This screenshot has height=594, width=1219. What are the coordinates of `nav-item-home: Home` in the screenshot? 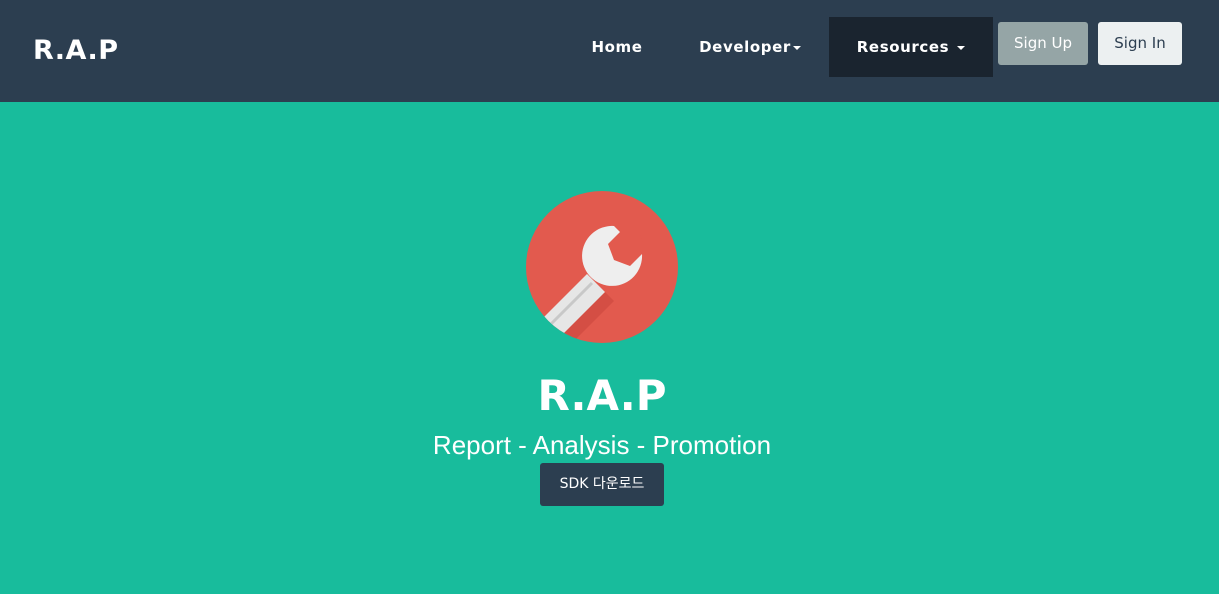 It's located at (617, 47).